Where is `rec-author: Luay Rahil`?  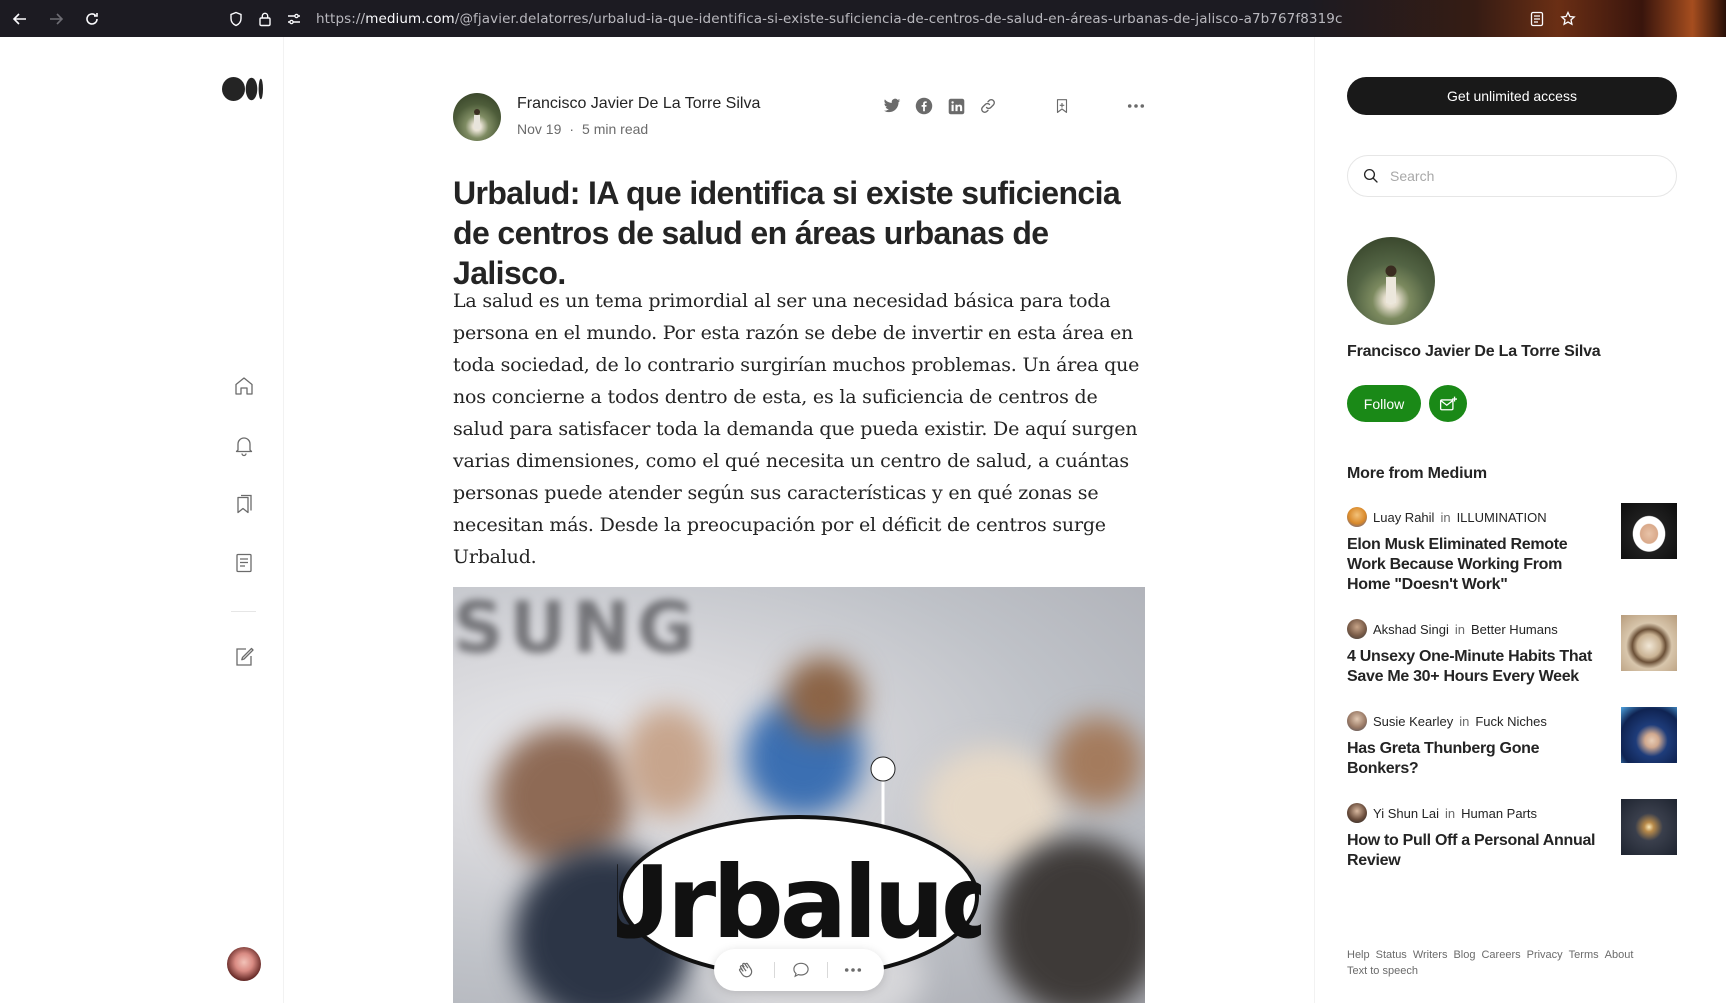
rec-author: Luay Rahil is located at coordinates (1403, 517).